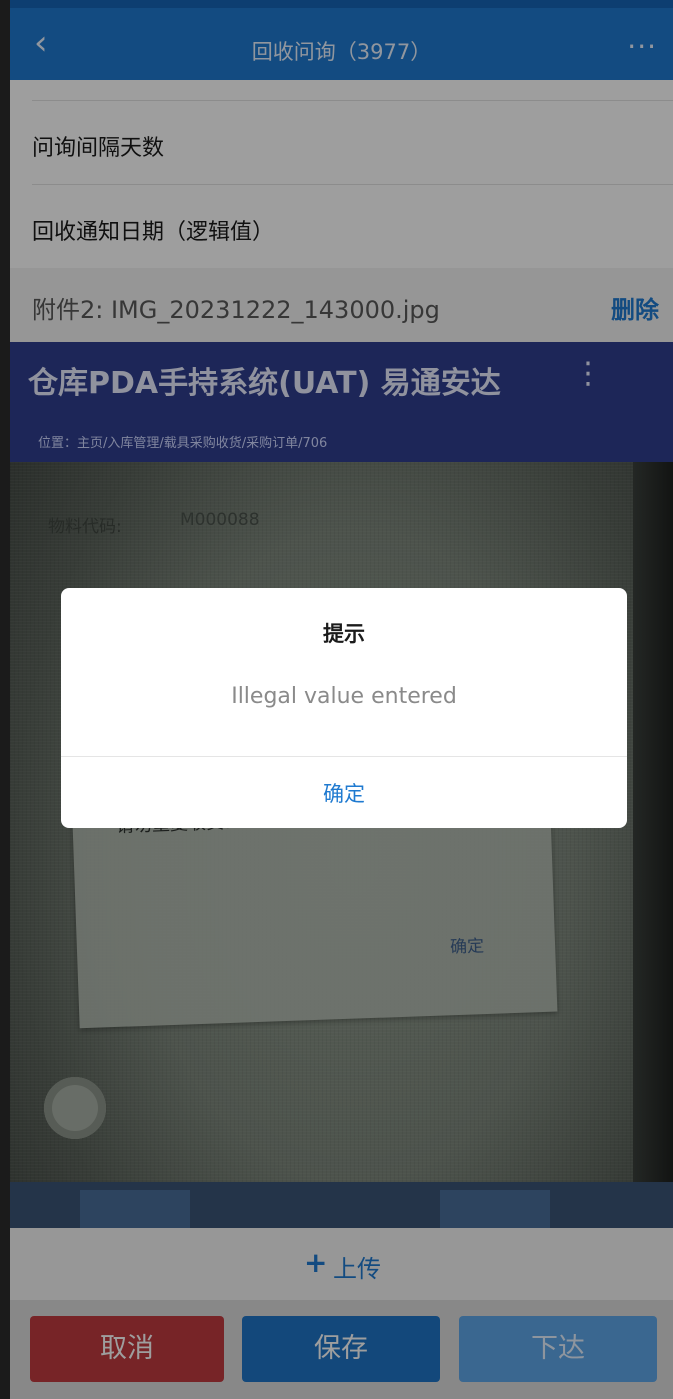 Image resolution: width=673 pixels, height=1399 pixels. Describe the element at coordinates (344, 696) in the screenshot. I see `alert-message: Illegal value entered` at that location.